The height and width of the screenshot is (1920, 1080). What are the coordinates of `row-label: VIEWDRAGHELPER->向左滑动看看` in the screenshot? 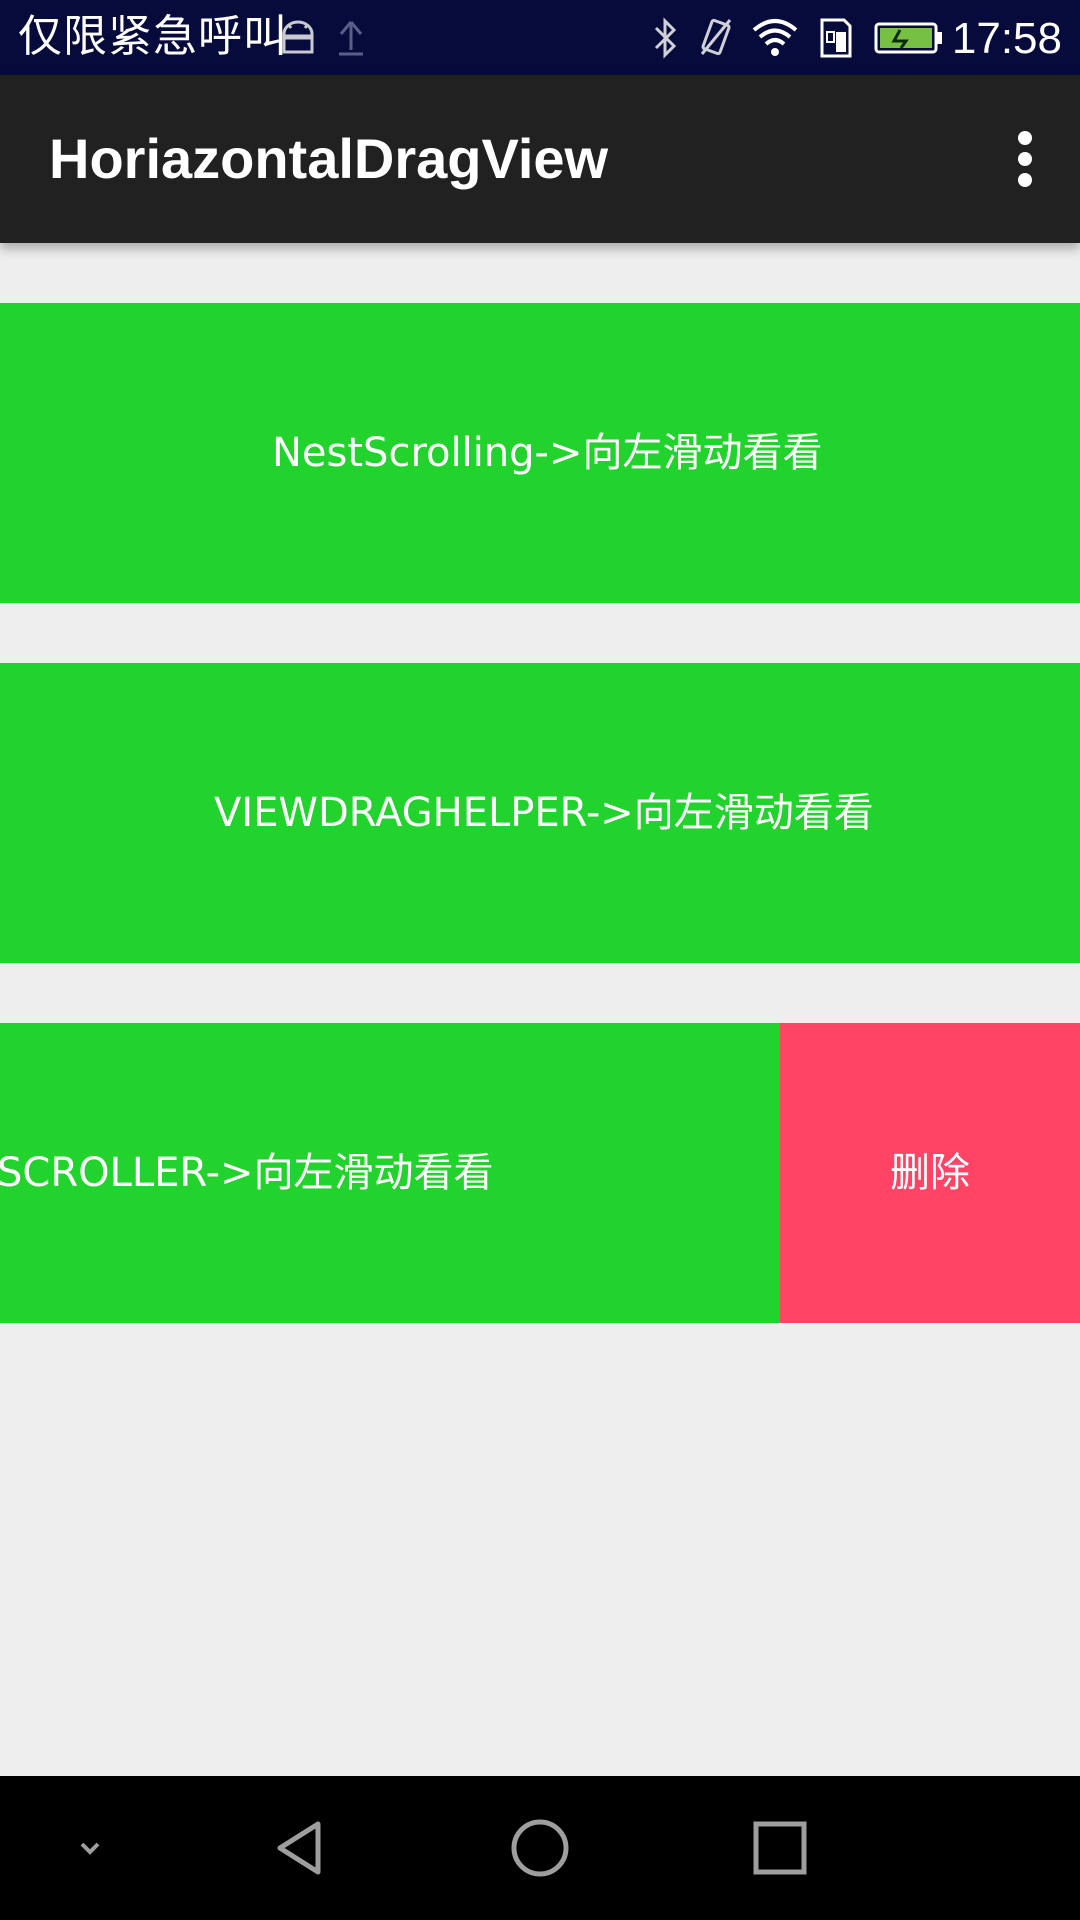 It's located at (544, 813).